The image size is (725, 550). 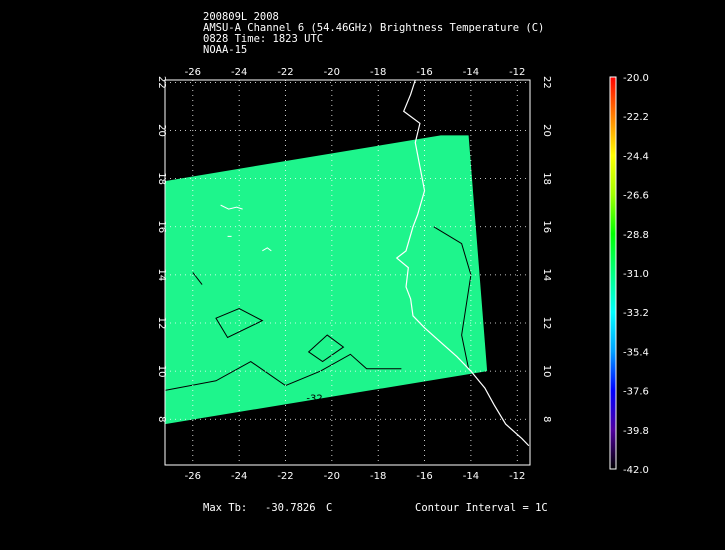 I want to click on x-tick-label-top: -12, so click(x=517, y=72).